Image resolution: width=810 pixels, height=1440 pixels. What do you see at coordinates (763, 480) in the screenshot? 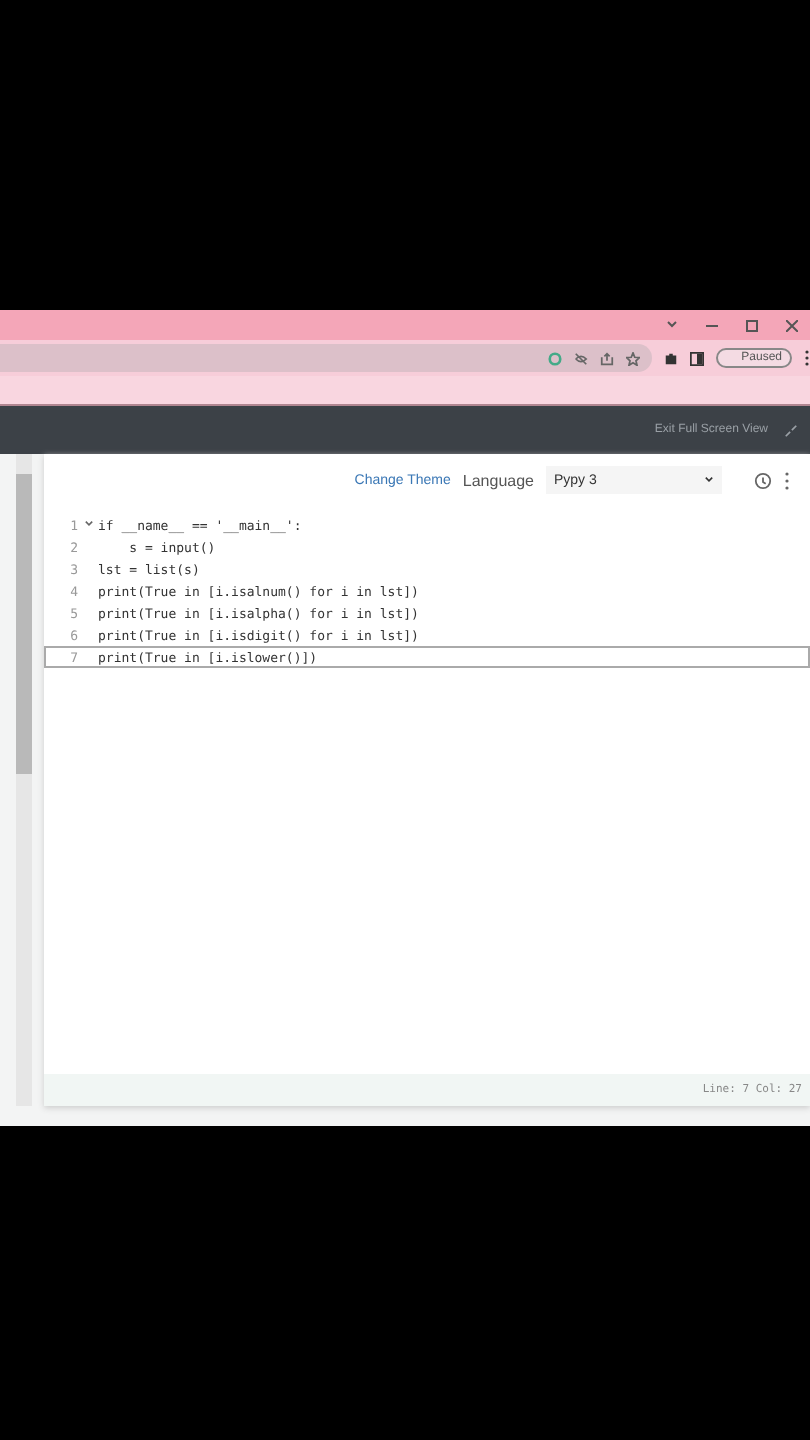
I see `history-icon` at bounding box center [763, 480].